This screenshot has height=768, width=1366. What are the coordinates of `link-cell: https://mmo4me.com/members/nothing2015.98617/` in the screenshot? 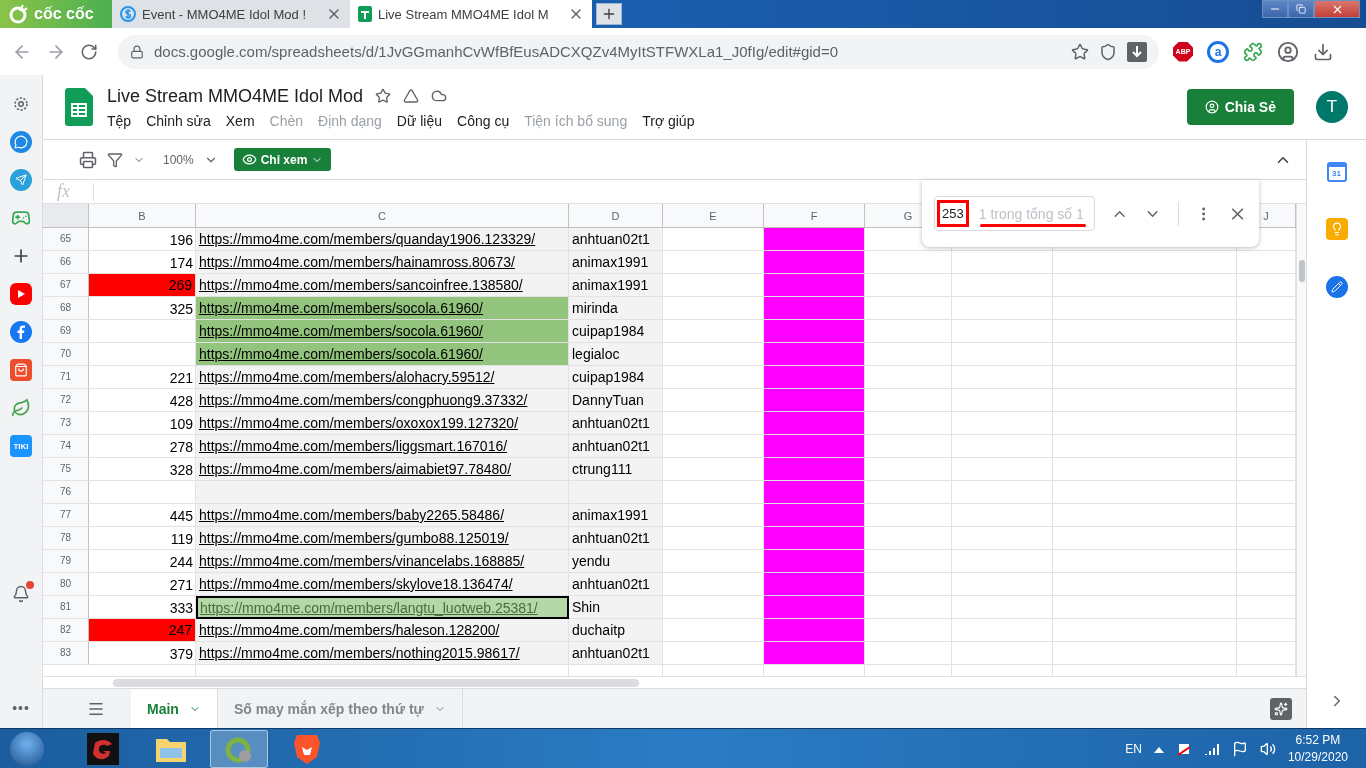 It's located at (382, 653).